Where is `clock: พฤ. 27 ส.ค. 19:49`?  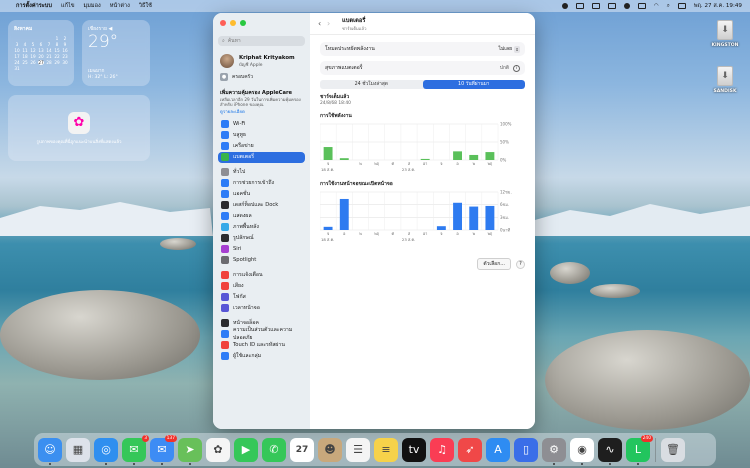 clock: พฤ. 27 ส.ค. 19:49 is located at coordinates (718, 6).